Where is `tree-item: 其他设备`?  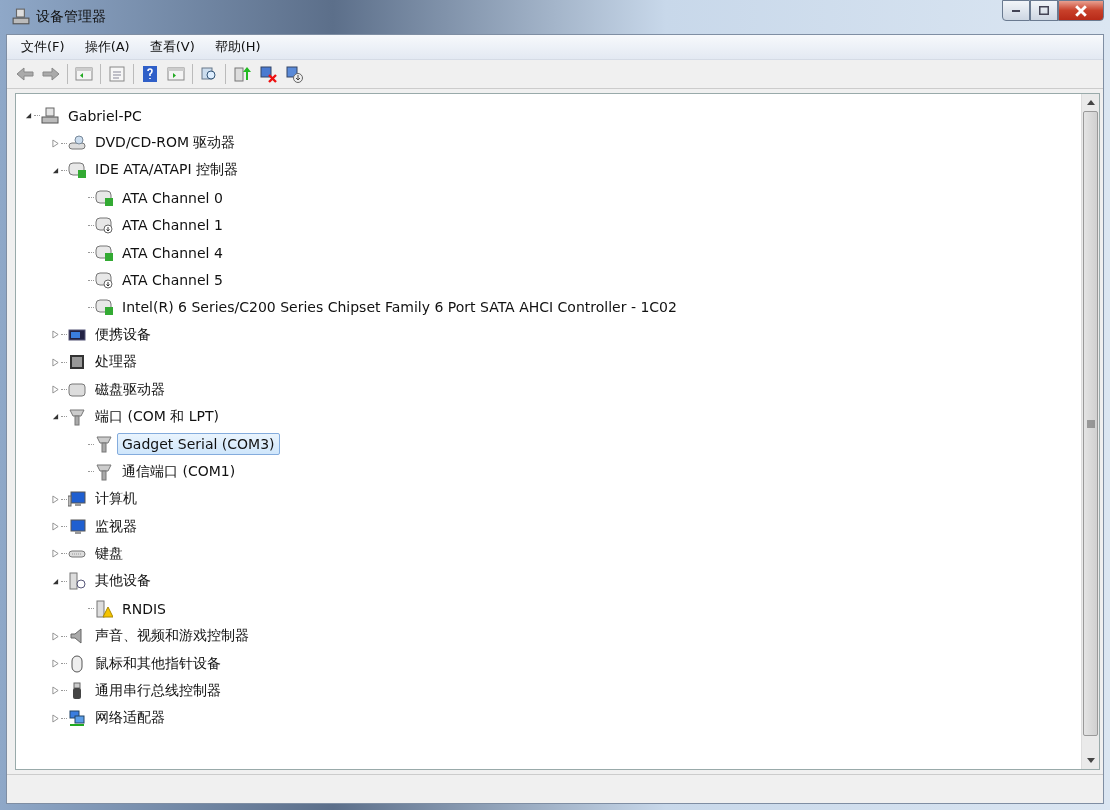 tree-item: 其他设备 is located at coordinates (123, 581).